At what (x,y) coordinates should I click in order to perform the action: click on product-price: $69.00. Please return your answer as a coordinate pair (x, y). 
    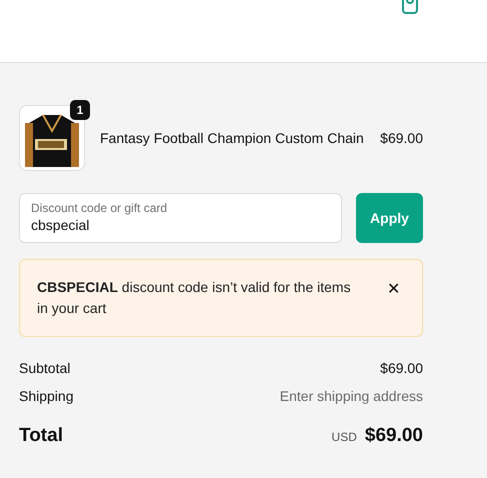
    Looking at the image, I should click on (401, 138).